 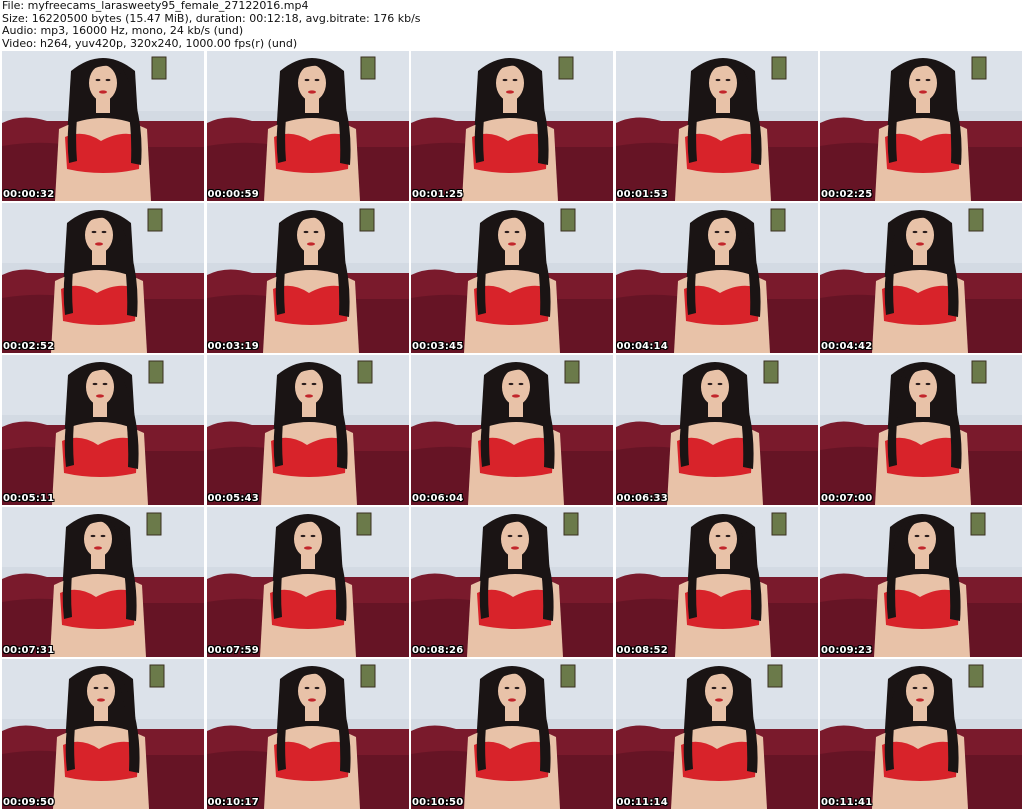 I want to click on thumbnail-timestamp: 00:06:33, so click(x=642, y=498).